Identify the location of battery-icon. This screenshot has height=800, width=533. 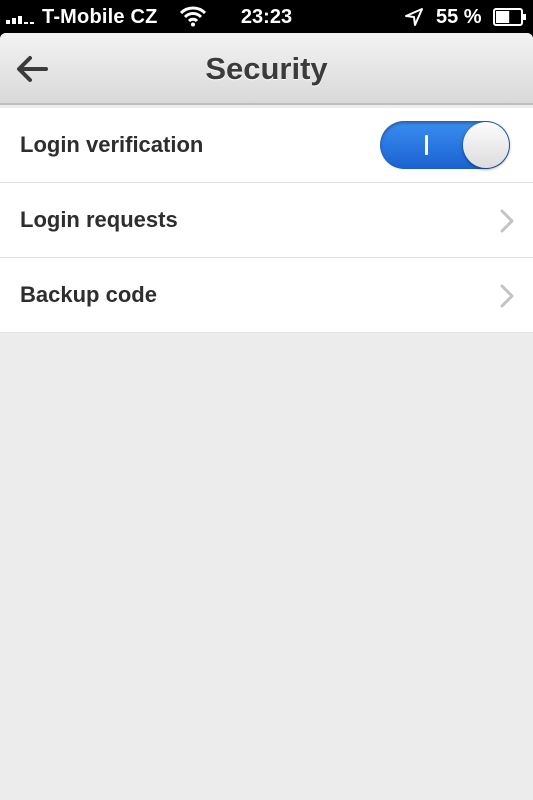
(509, 17).